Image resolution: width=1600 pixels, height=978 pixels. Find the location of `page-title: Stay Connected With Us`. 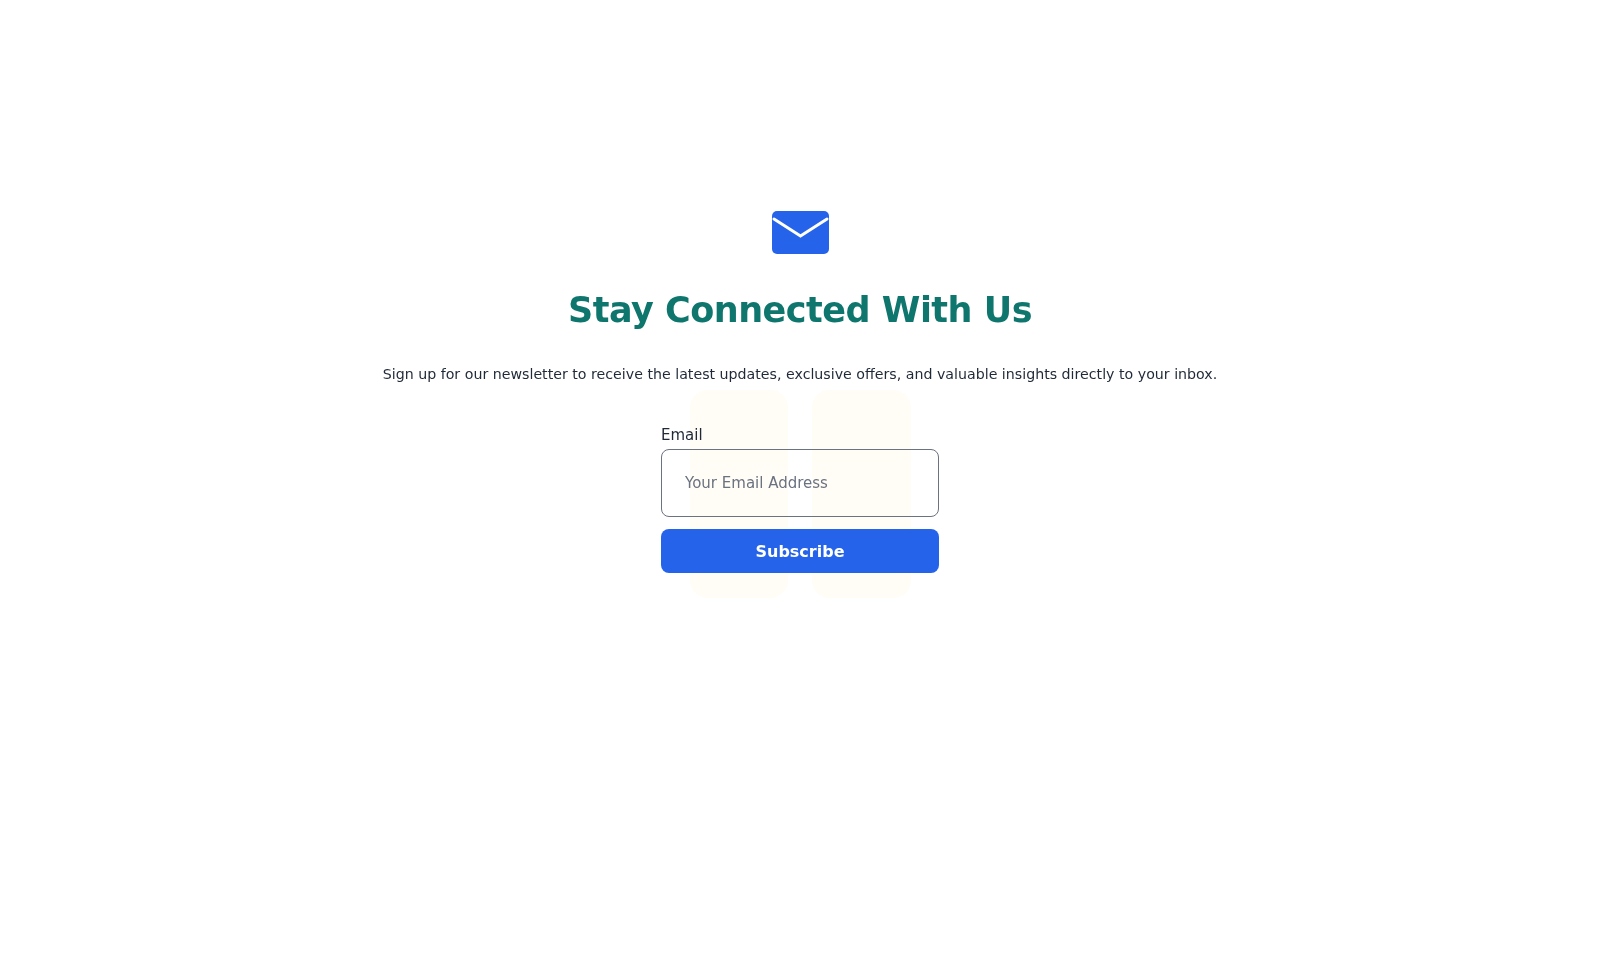

page-title: Stay Connected With Us is located at coordinates (800, 310).